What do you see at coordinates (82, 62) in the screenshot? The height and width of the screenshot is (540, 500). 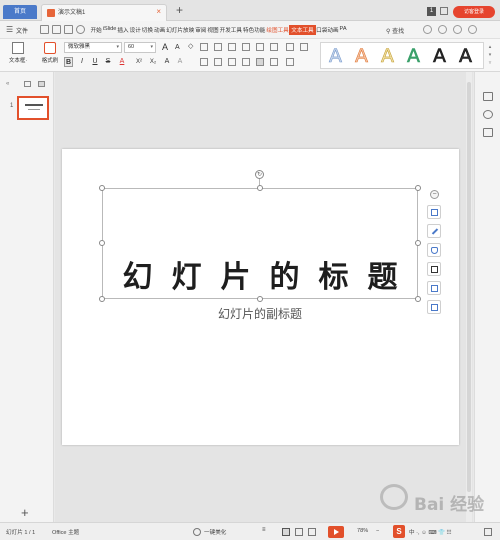 I see `italic-button: I` at bounding box center [82, 62].